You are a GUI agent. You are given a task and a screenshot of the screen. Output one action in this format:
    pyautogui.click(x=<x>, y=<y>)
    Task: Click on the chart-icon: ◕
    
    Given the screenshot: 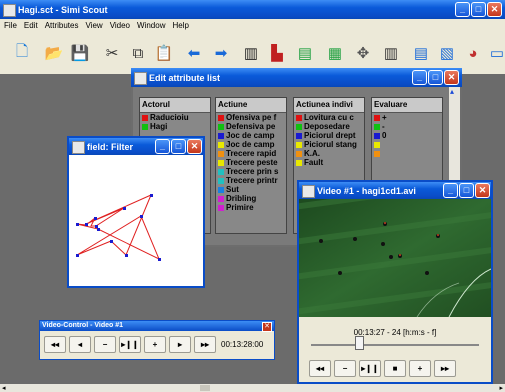 What is the action you would take?
    pyautogui.click(x=473, y=53)
    